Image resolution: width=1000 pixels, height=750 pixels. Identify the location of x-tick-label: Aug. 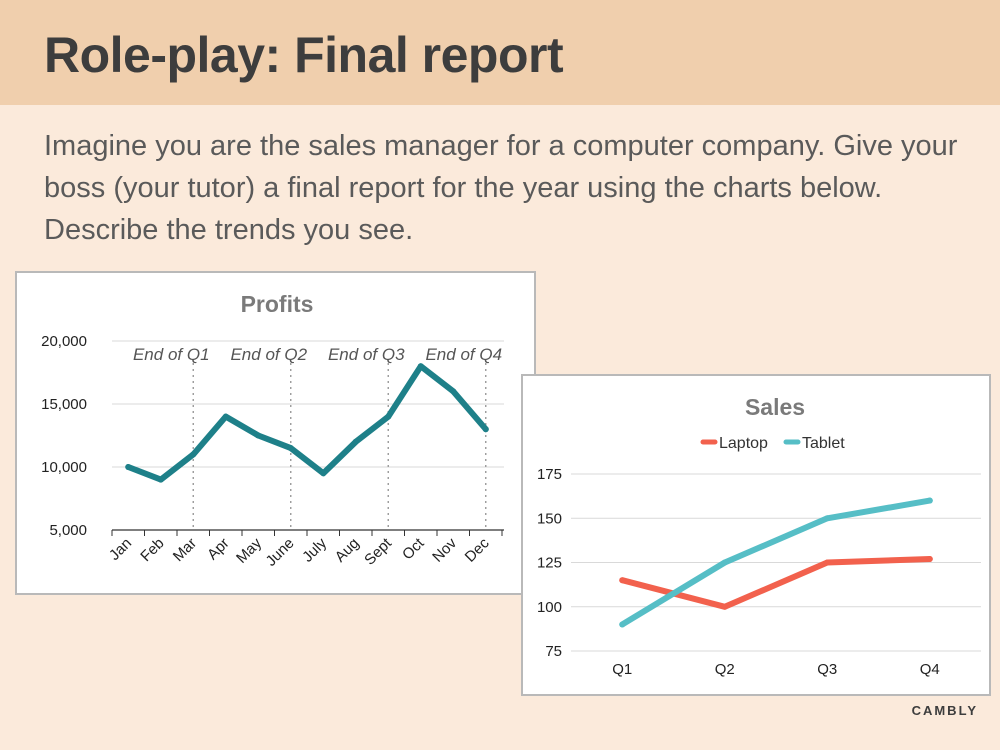
(347, 550).